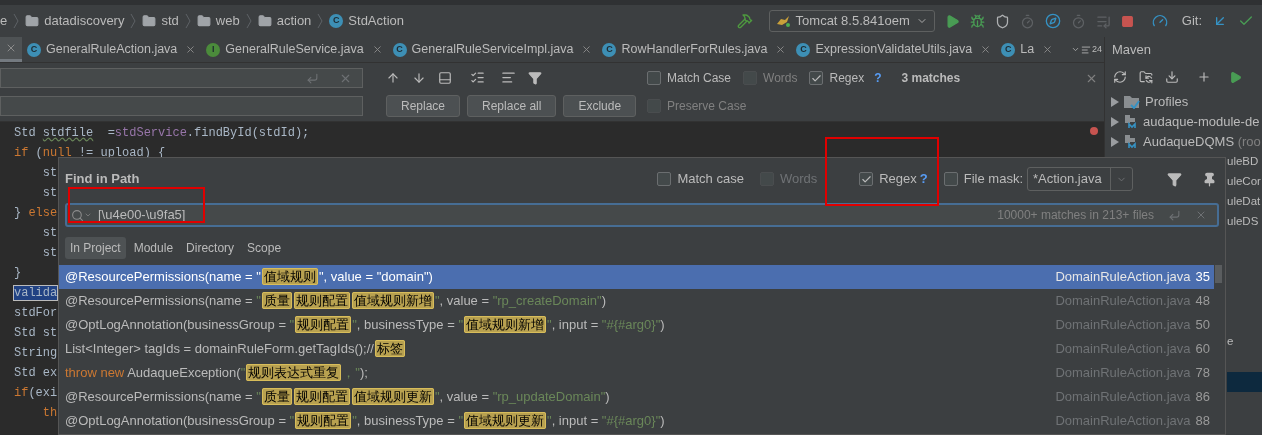 This screenshot has width=1262, height=435. I want to click on replace-button: Exclude, so click(600, 105).